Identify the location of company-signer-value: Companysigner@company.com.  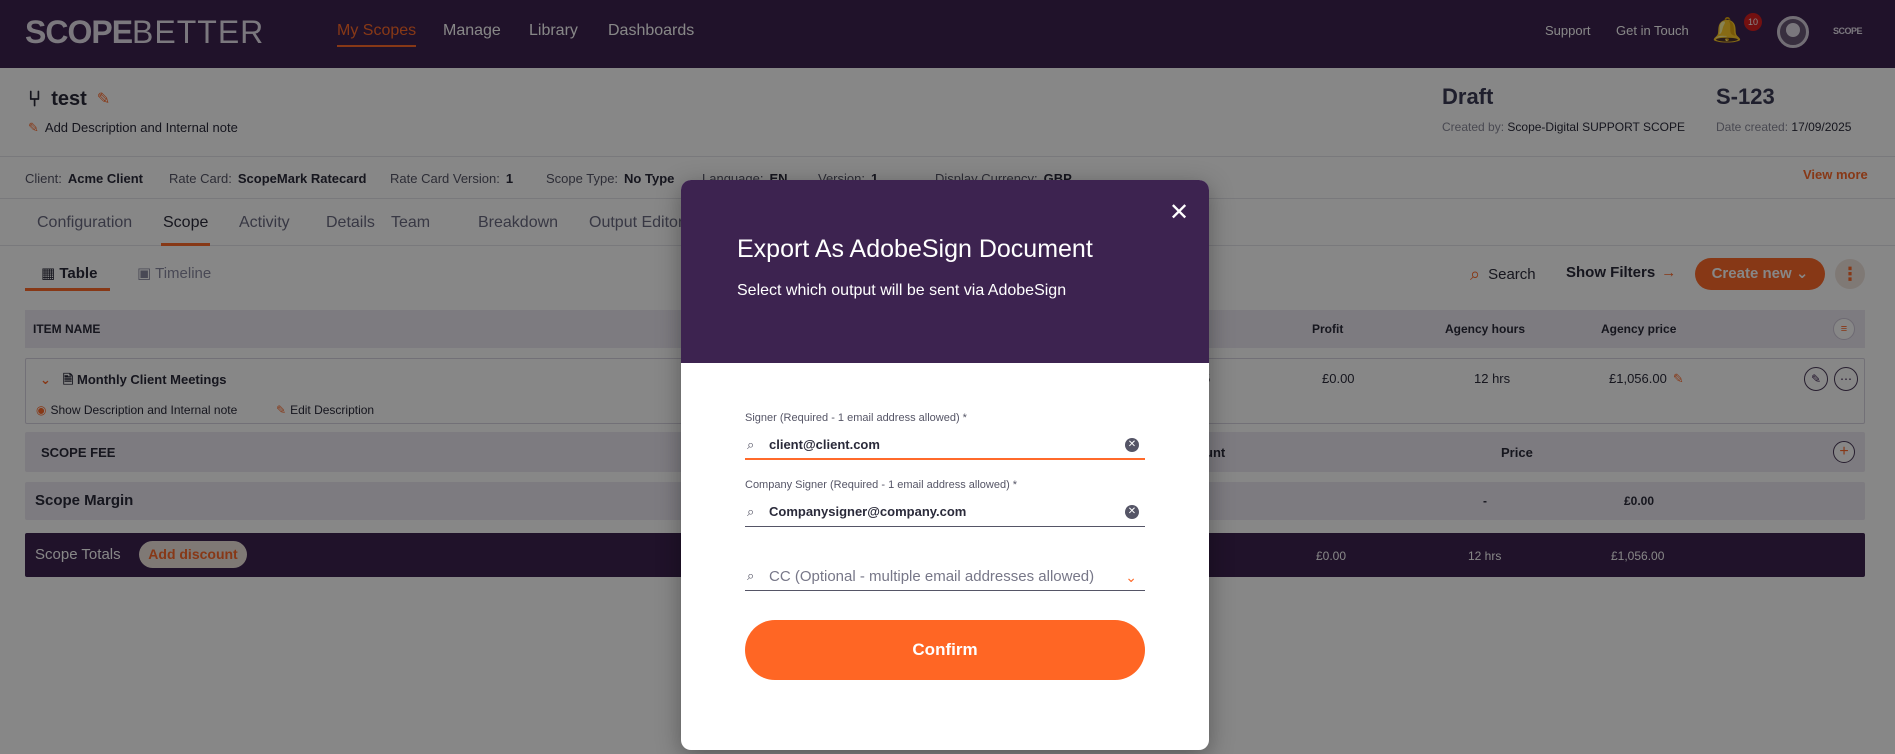
(868, 511).